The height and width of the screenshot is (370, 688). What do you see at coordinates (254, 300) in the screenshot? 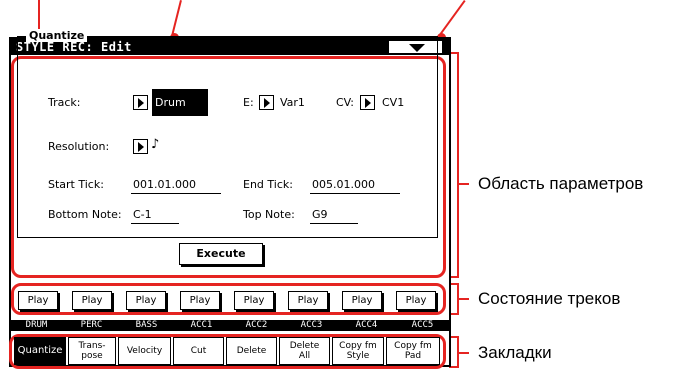
I see `play-button-acc2: Play` at bounding box center [254, 300].